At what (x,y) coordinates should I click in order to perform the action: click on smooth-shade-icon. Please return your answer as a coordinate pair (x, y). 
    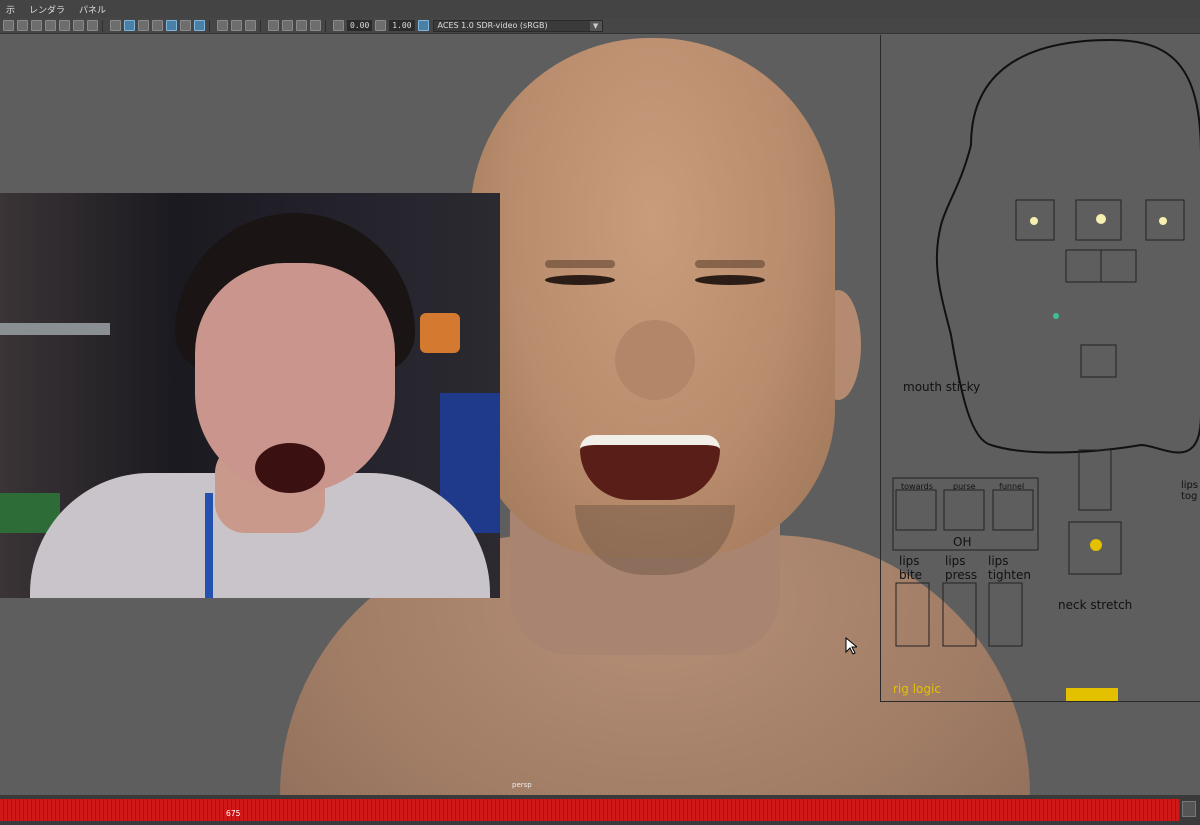
    Looking at the image, I should click on (129, 25).